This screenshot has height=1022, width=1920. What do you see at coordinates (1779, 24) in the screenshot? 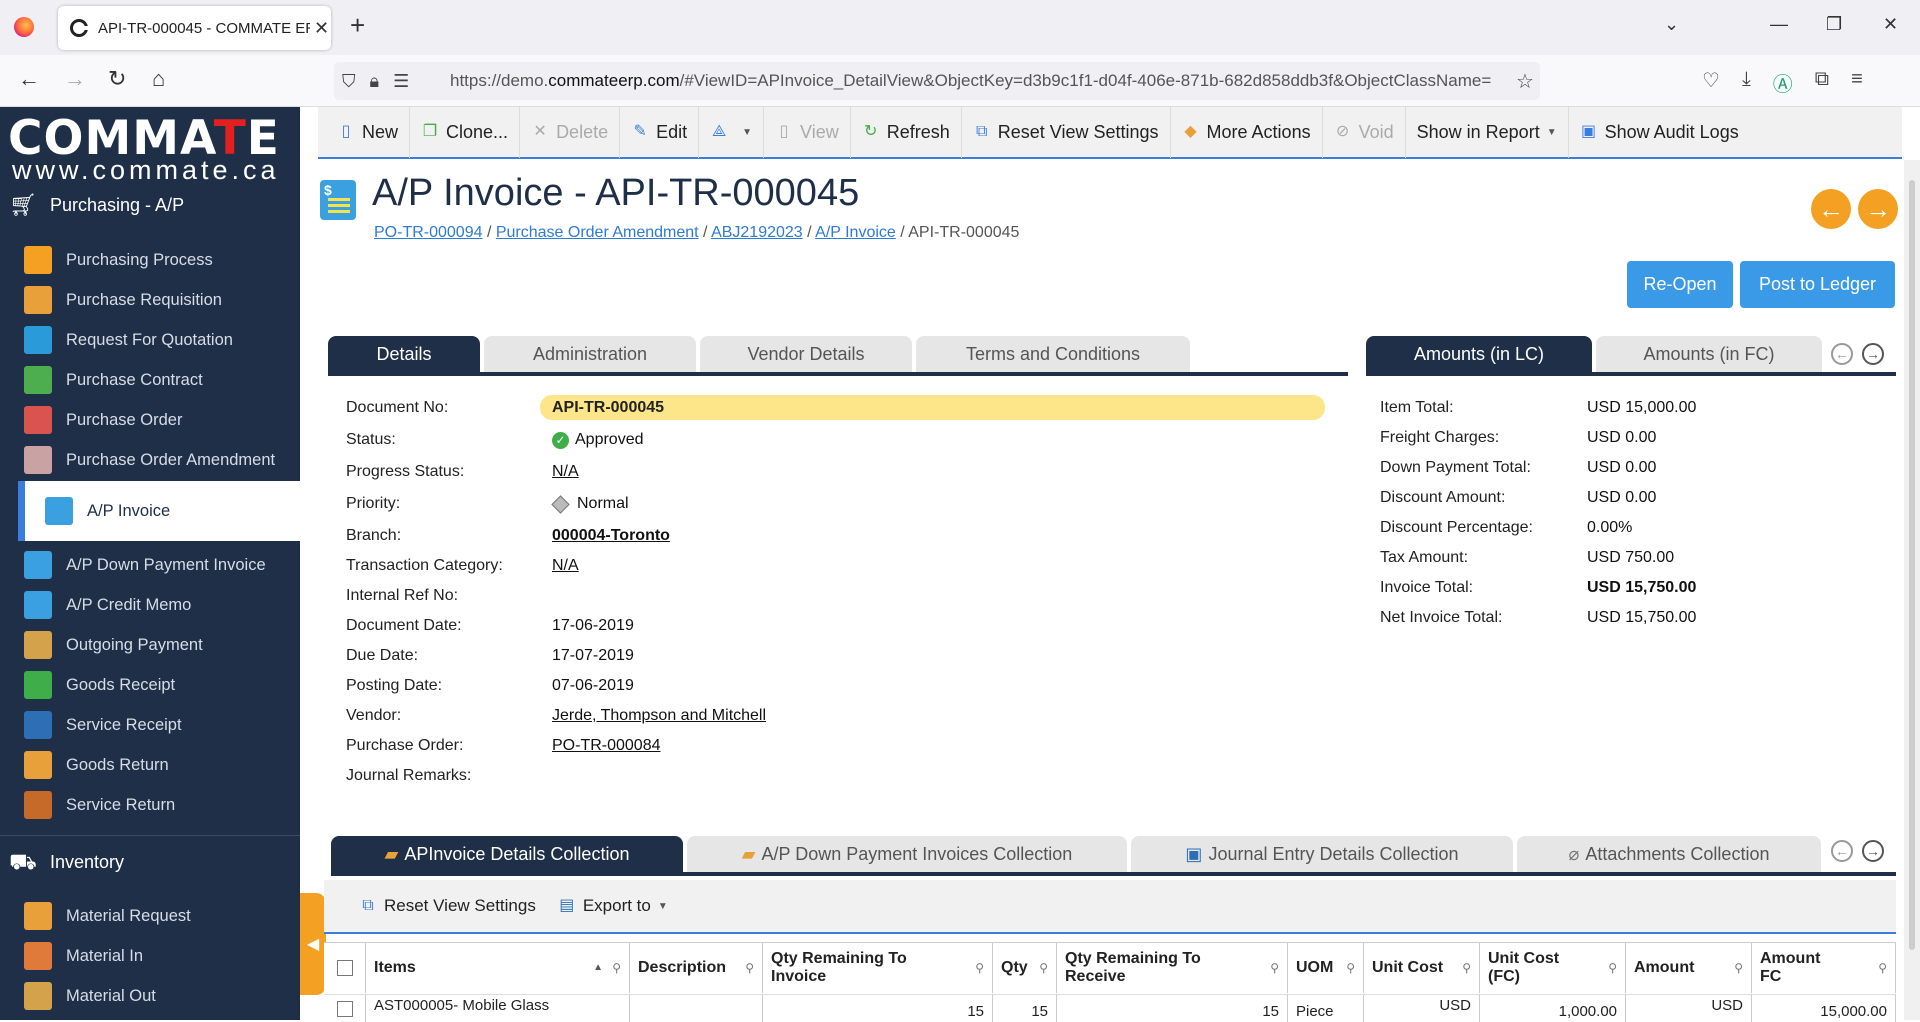
I see `minimize-icon: —` at bounding box center [1779, 24].